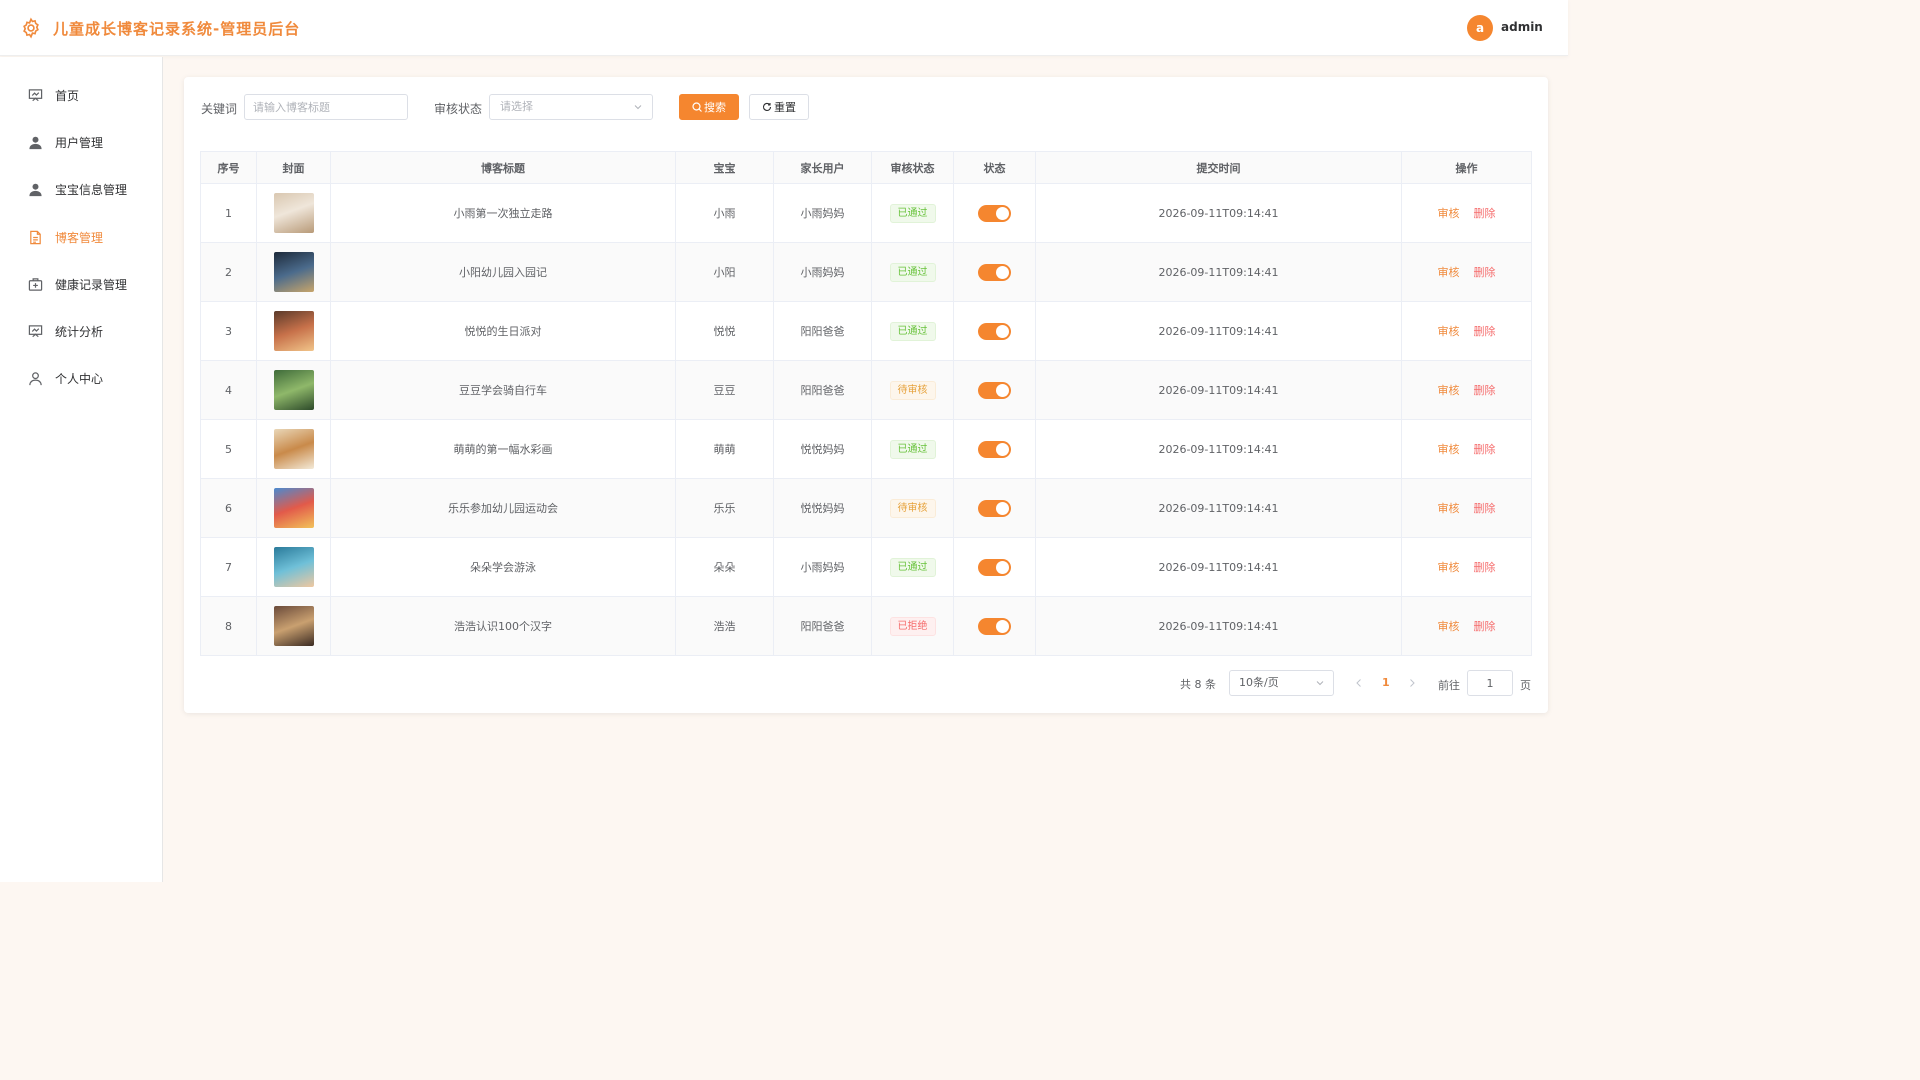  Describe the element at coordinates (81, 237) in the screenshot. I see `sidebar-item-blogs: 博客管理` at that location.